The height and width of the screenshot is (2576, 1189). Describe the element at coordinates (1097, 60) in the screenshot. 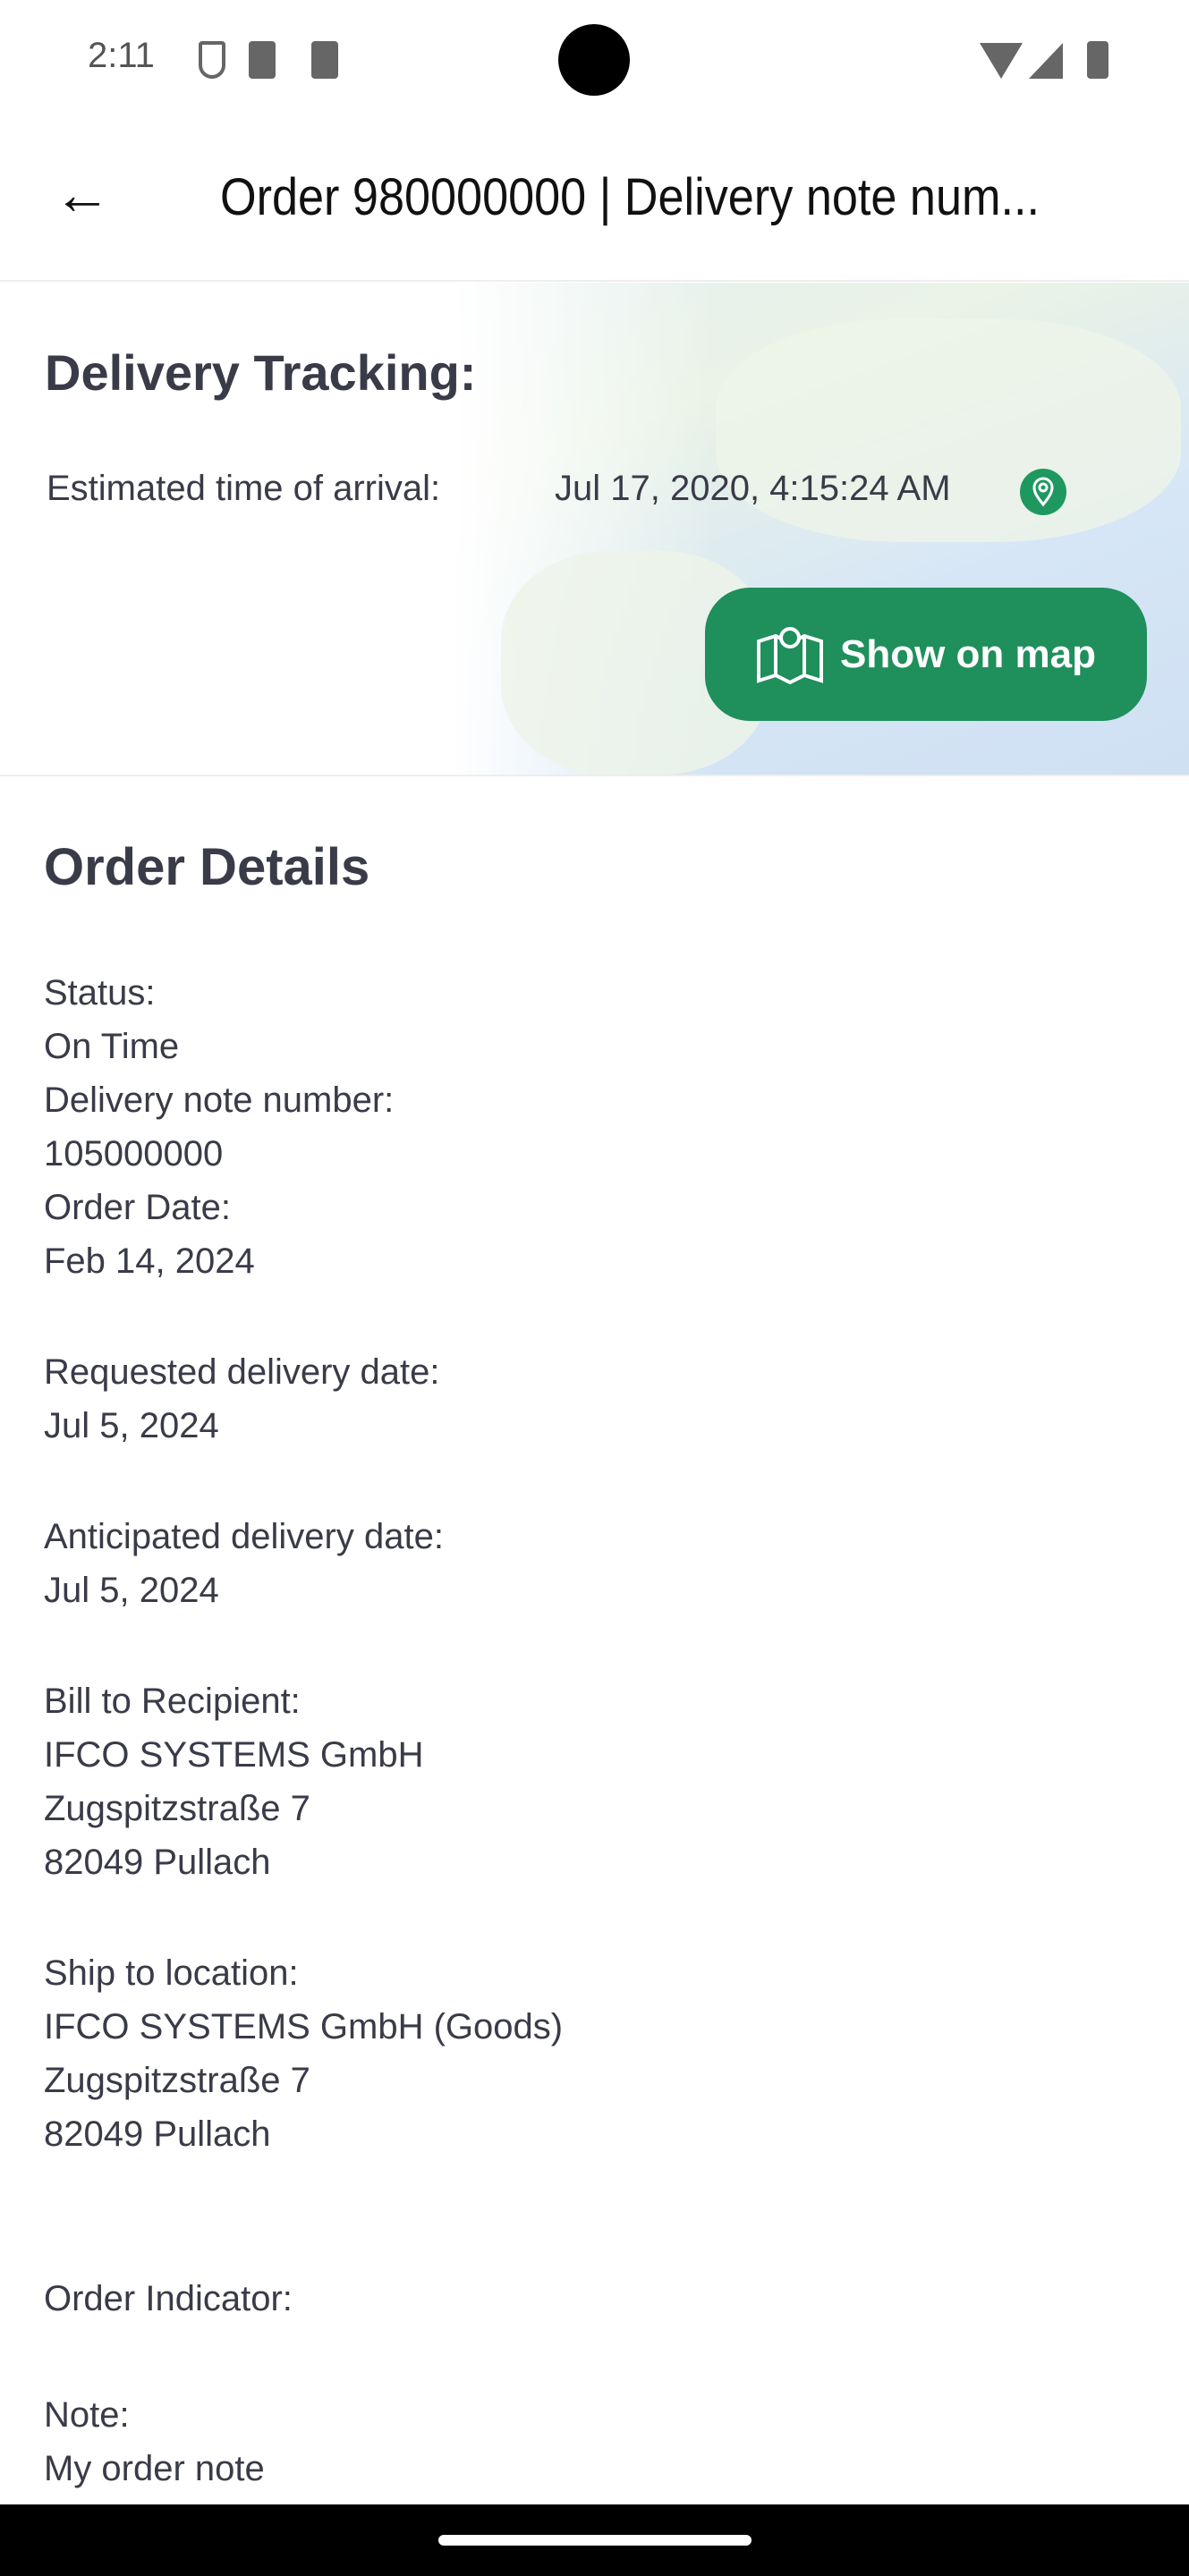

I see `battery-icon` at that location.